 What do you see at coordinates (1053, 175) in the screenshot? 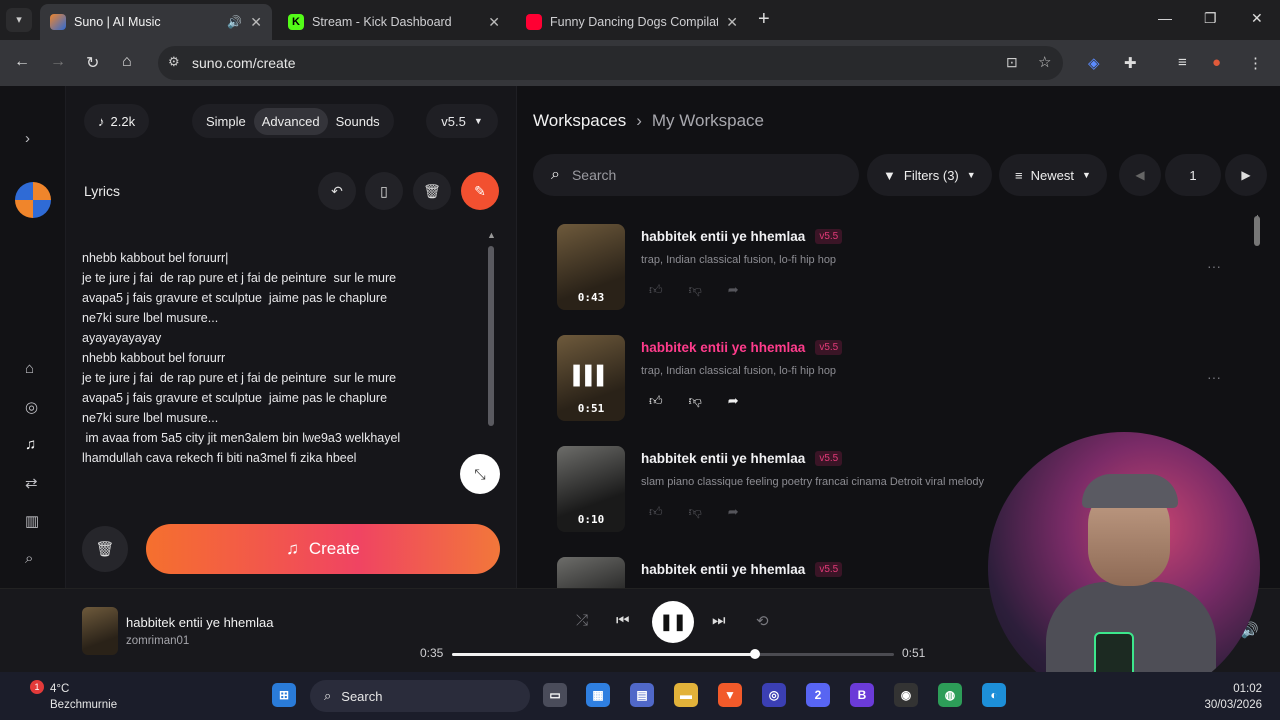
I see `sort-button: ≡ Newest ▼` at bounding box center [1053, 175].